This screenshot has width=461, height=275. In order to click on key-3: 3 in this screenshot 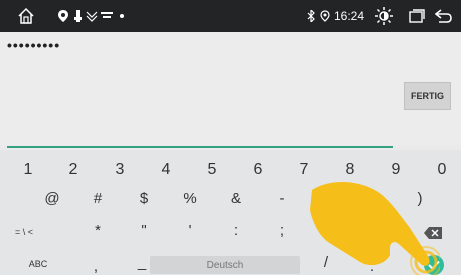, I will do `click(120, 170)`.